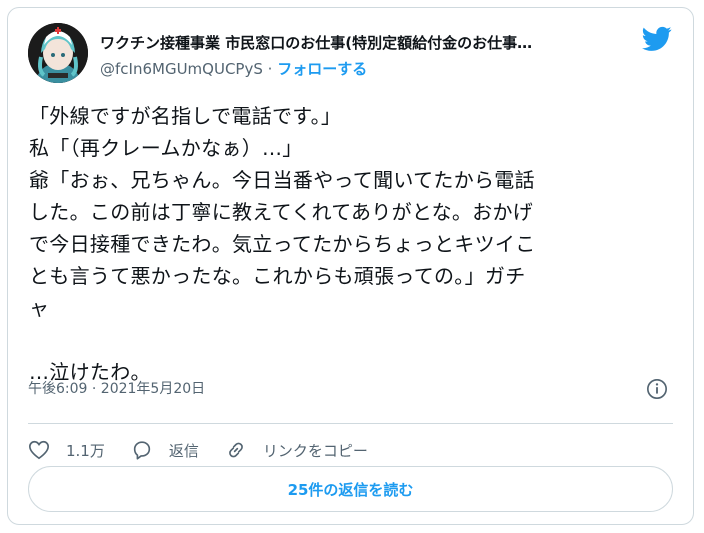 This screenshot has height=533, width=704. I want to click on info-icon, so click(657, 389).